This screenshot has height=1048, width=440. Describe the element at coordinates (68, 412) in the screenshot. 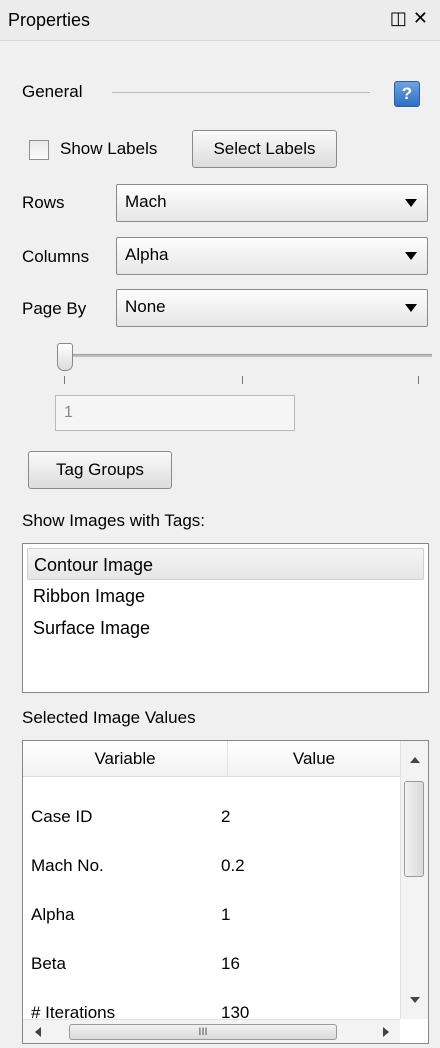

I see `page-spinbox-value: 1` at that location.